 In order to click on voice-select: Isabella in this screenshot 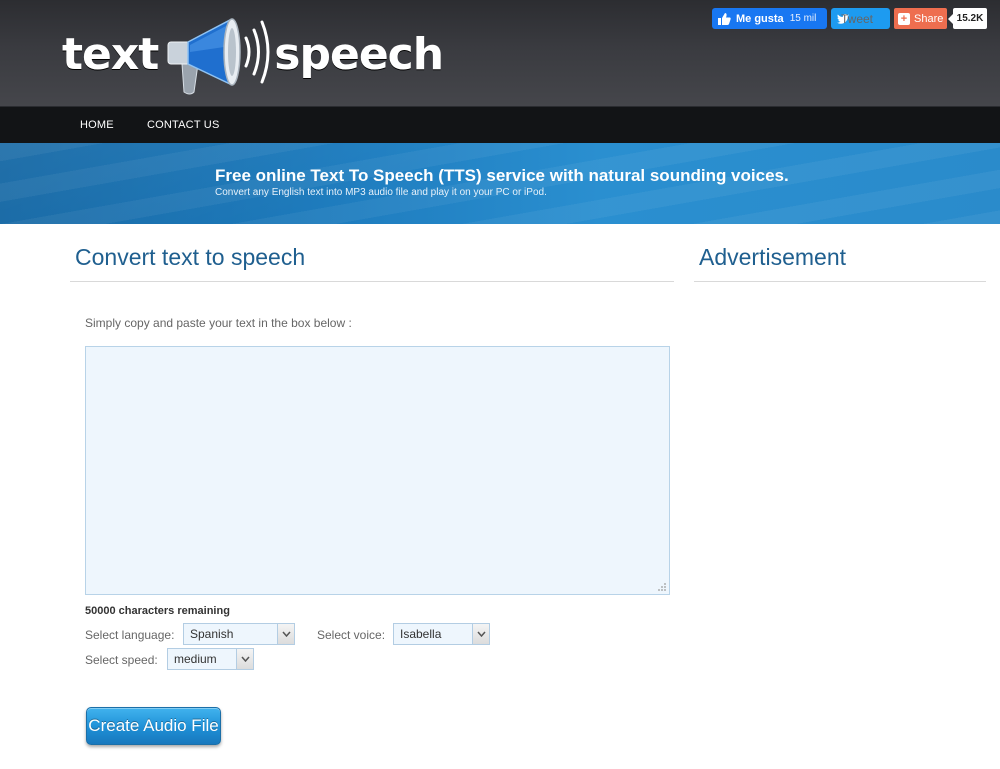, I will do `click(441, 634)`.